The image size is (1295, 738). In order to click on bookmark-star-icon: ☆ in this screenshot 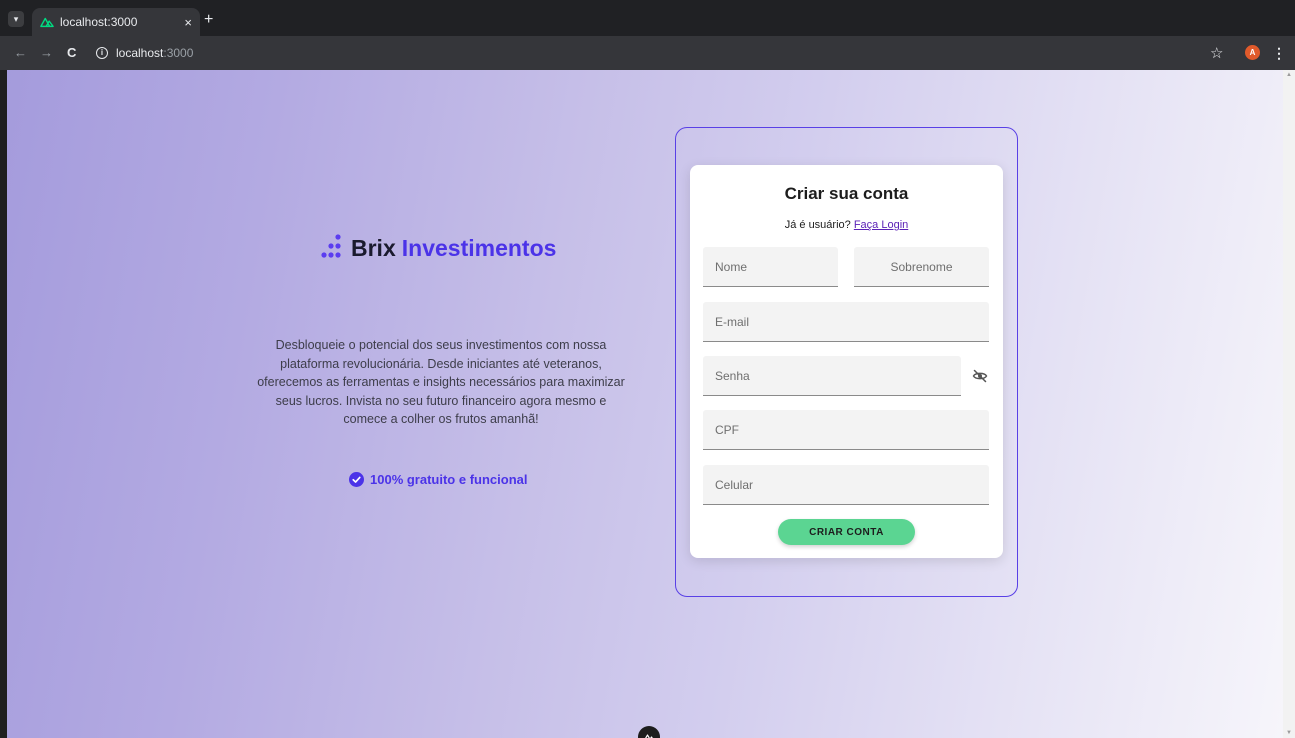, I will do `click(1216, 53)`.